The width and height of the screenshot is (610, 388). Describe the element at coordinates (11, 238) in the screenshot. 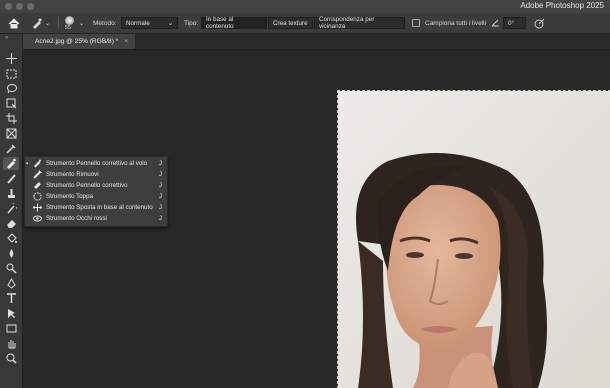

I see `paint-bucket-icon` at that location.